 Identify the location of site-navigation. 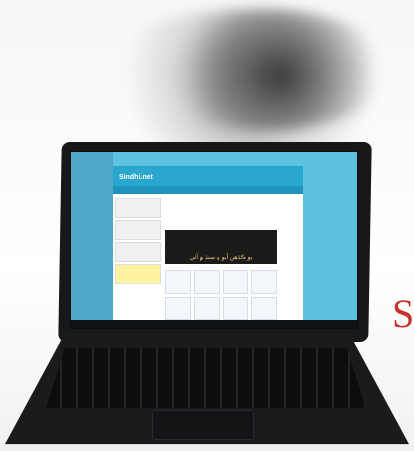
(208, 190).